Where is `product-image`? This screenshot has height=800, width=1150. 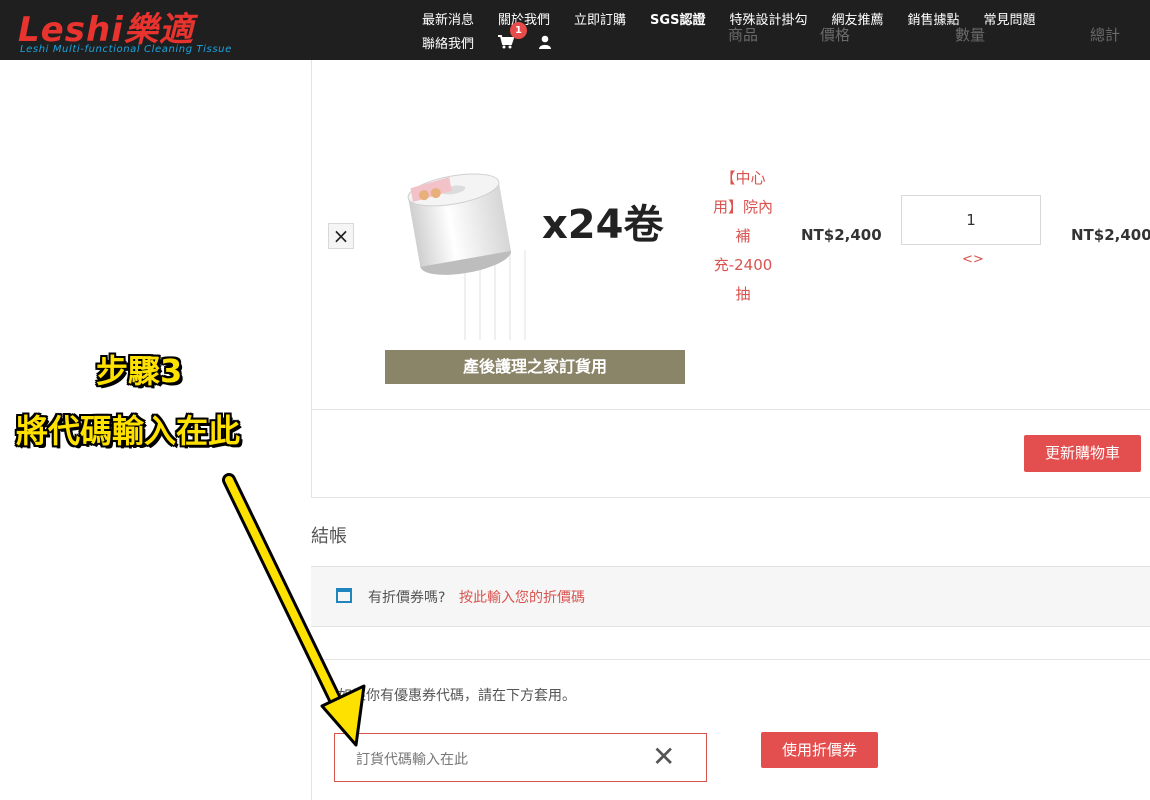 product-image is located at coordinates (535, 262).